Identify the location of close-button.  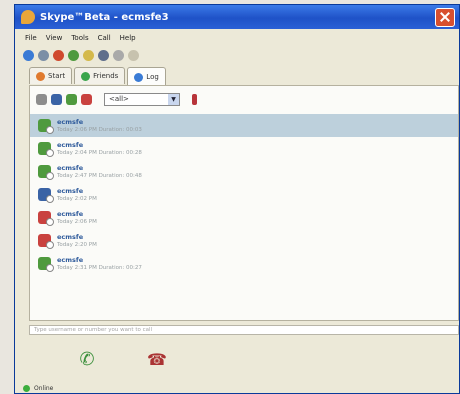
(445, 17).